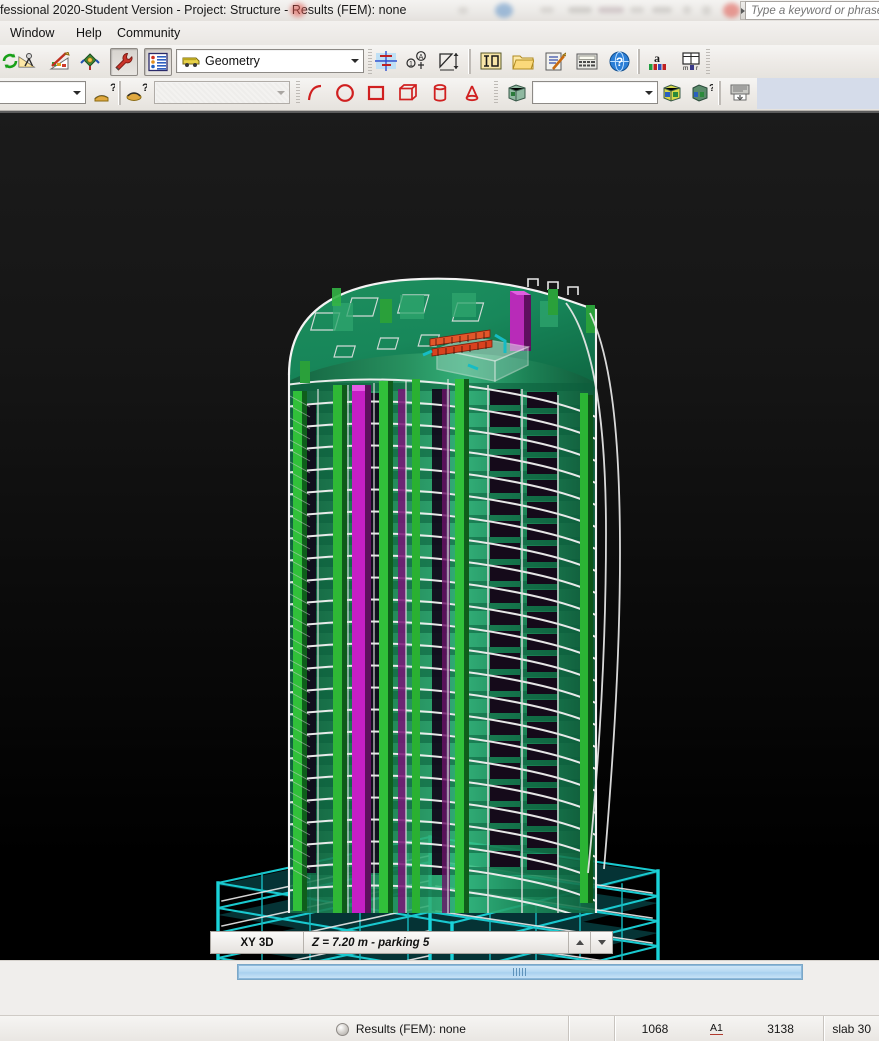 The width and height of the screenshot is (879, 1041). I want to click on menu-item-community: Community, so click(148, 33).